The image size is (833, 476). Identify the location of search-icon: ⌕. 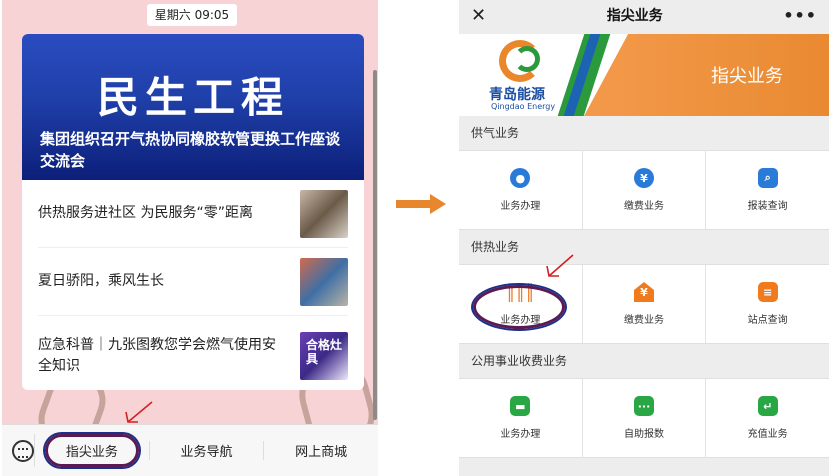
(767, 178).